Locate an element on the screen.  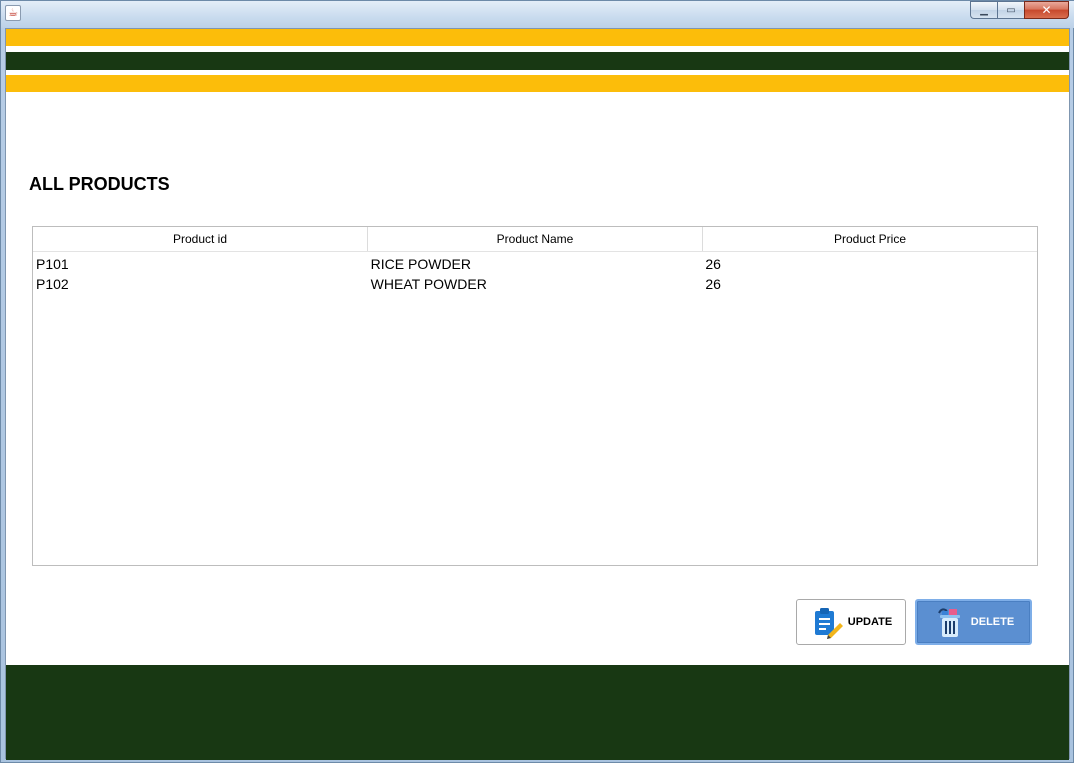
maximize-icon: ▭ is located at coordinates (1010, 10).